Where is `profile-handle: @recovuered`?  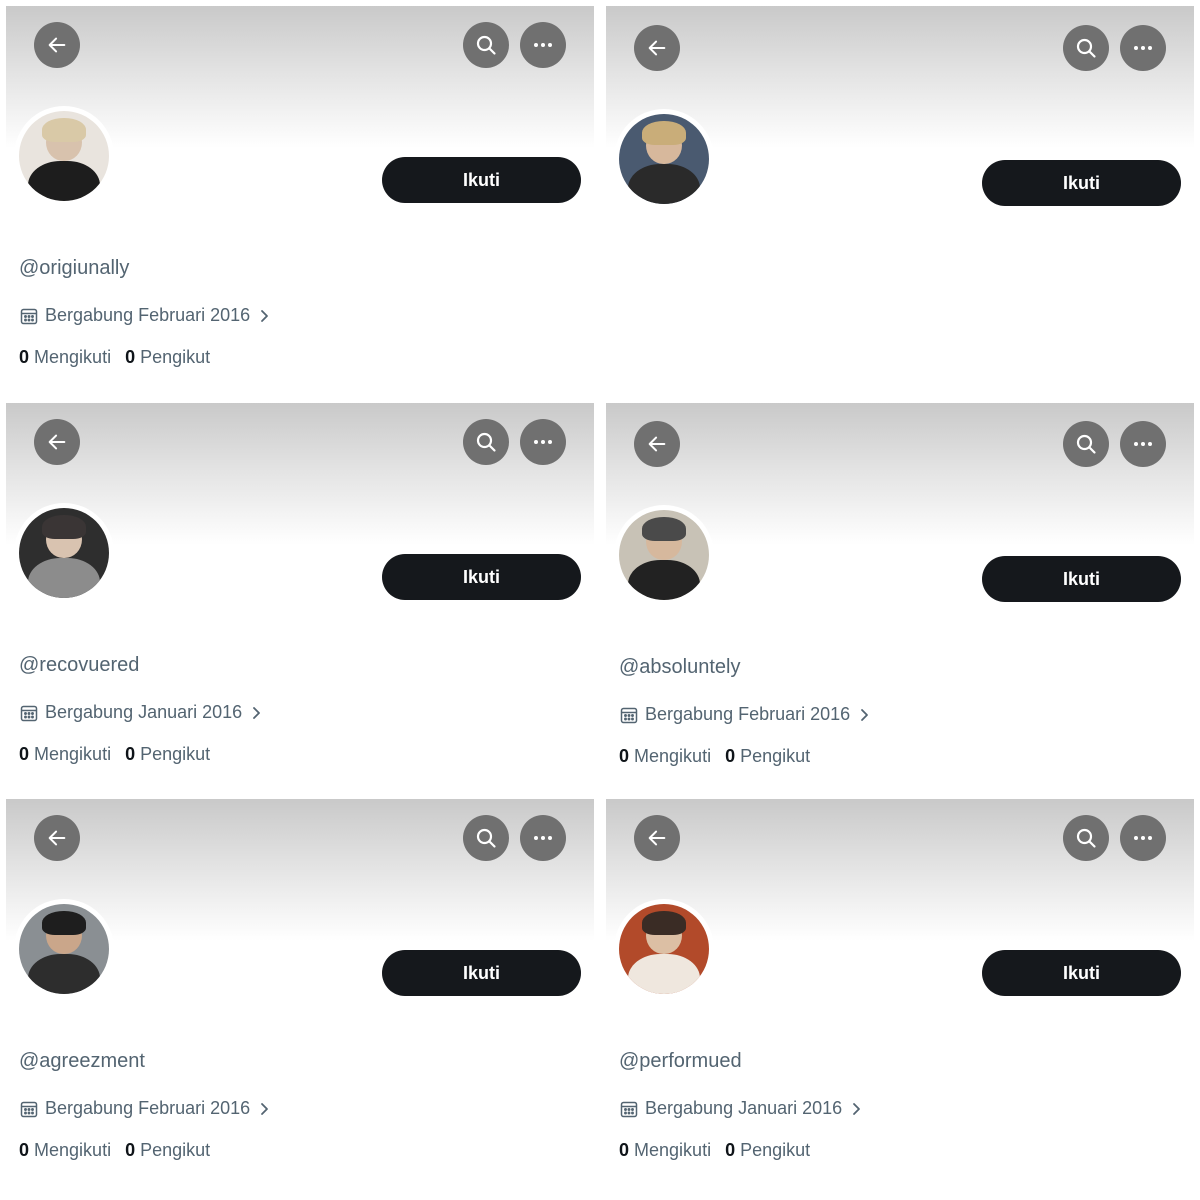 profile-handle: @recovuered is located at coordinates (79, 665).